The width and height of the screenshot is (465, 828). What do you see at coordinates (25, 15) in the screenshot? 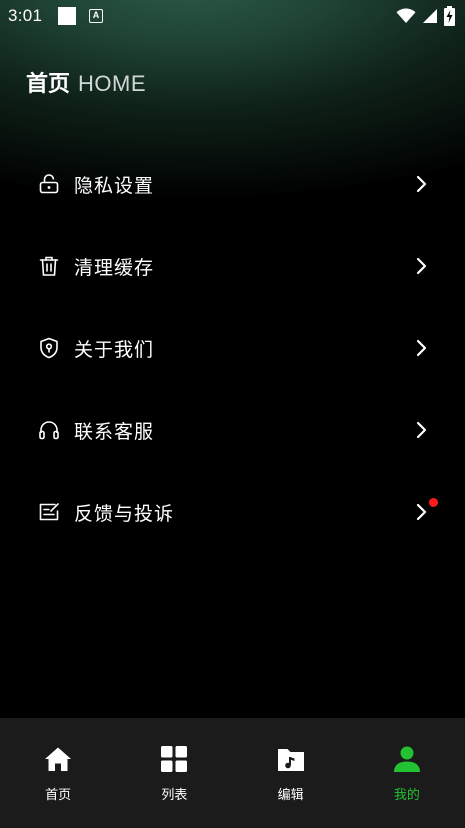
I see `status-time: 3:01` at bounding box center [25, 15].